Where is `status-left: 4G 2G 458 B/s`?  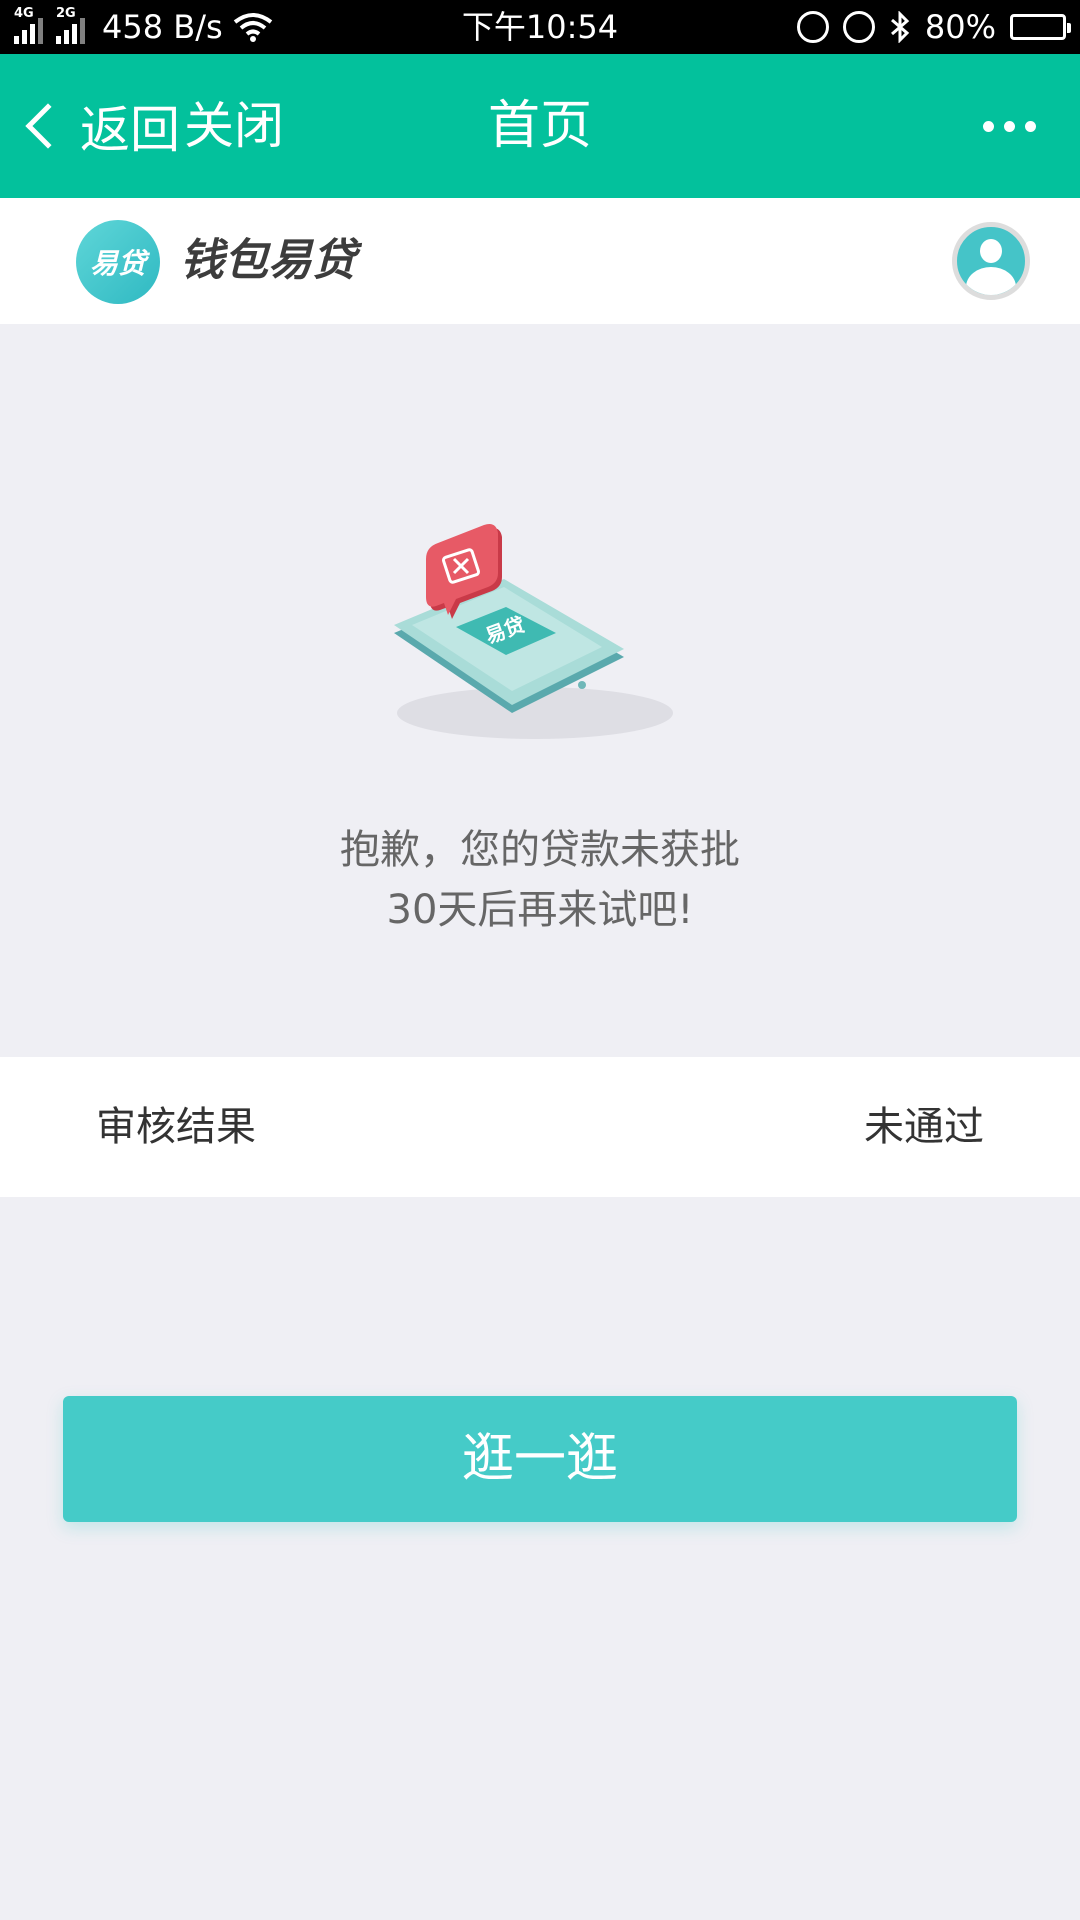 status-left: 4G 2G 458 B/s is located at coordinates (143, 27).